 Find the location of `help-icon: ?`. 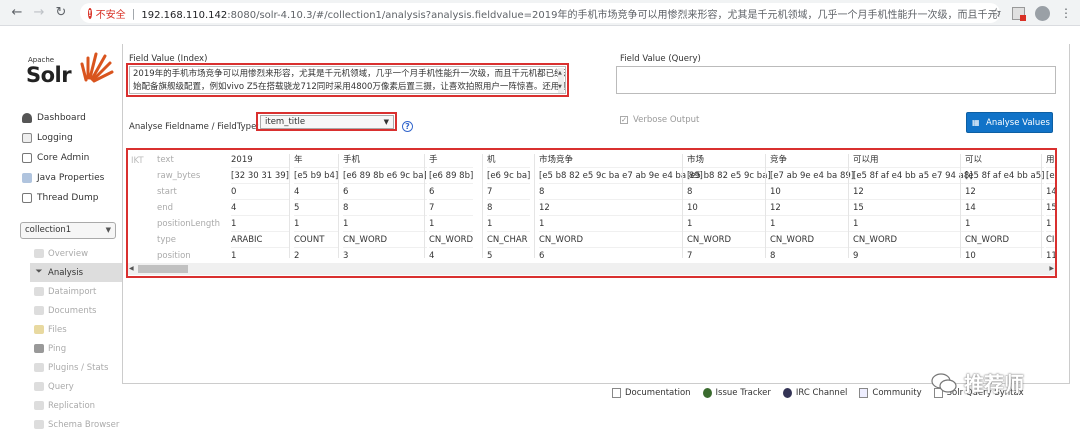

help-icon: ? is located at coordinates (407, 126).